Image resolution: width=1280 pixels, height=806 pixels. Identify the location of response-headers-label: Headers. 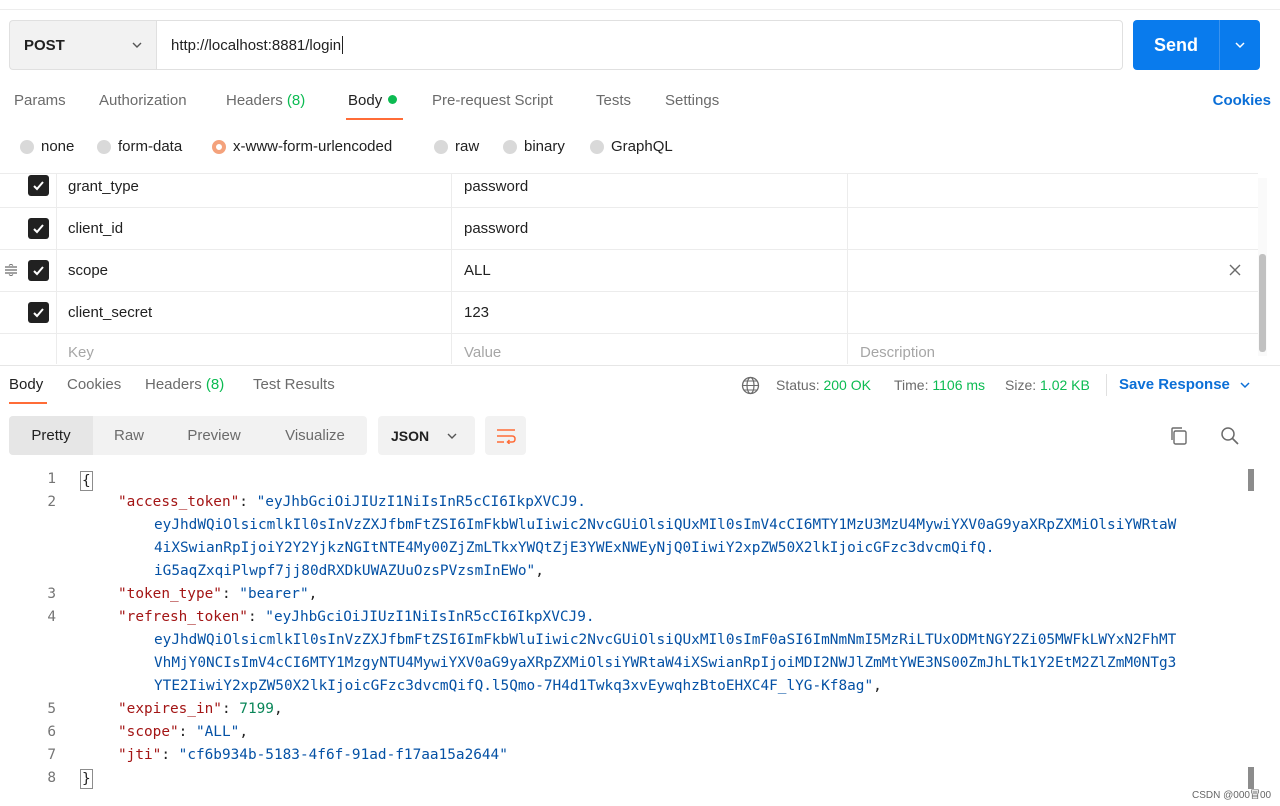
(173, 384).